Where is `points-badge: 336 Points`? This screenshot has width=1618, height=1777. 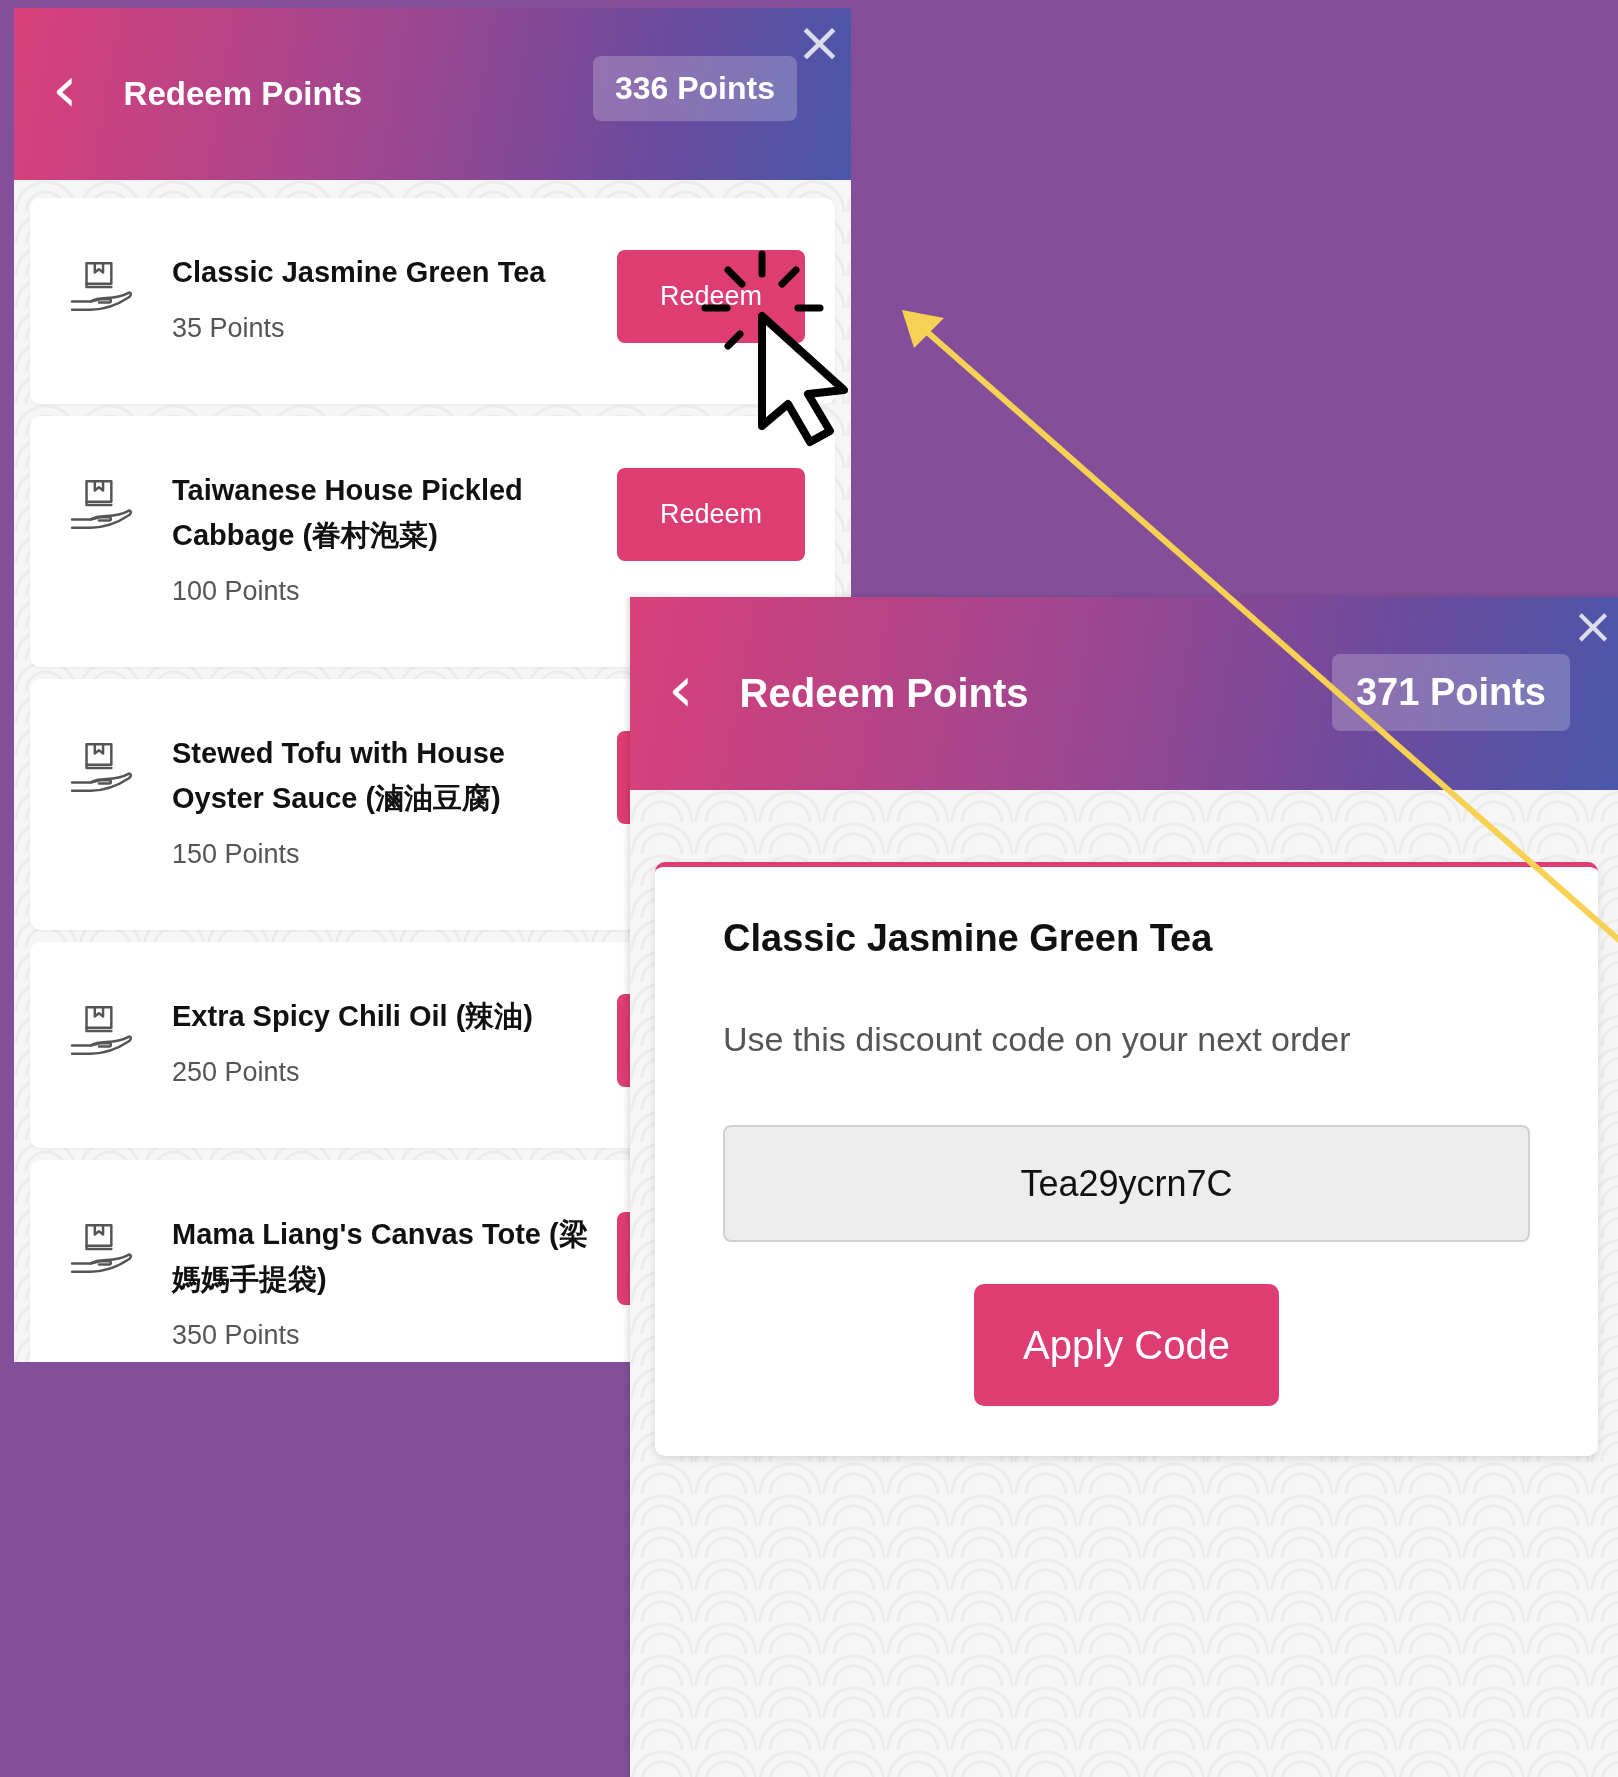 points-badge: 336 Points is located at coordinates (694, 88).